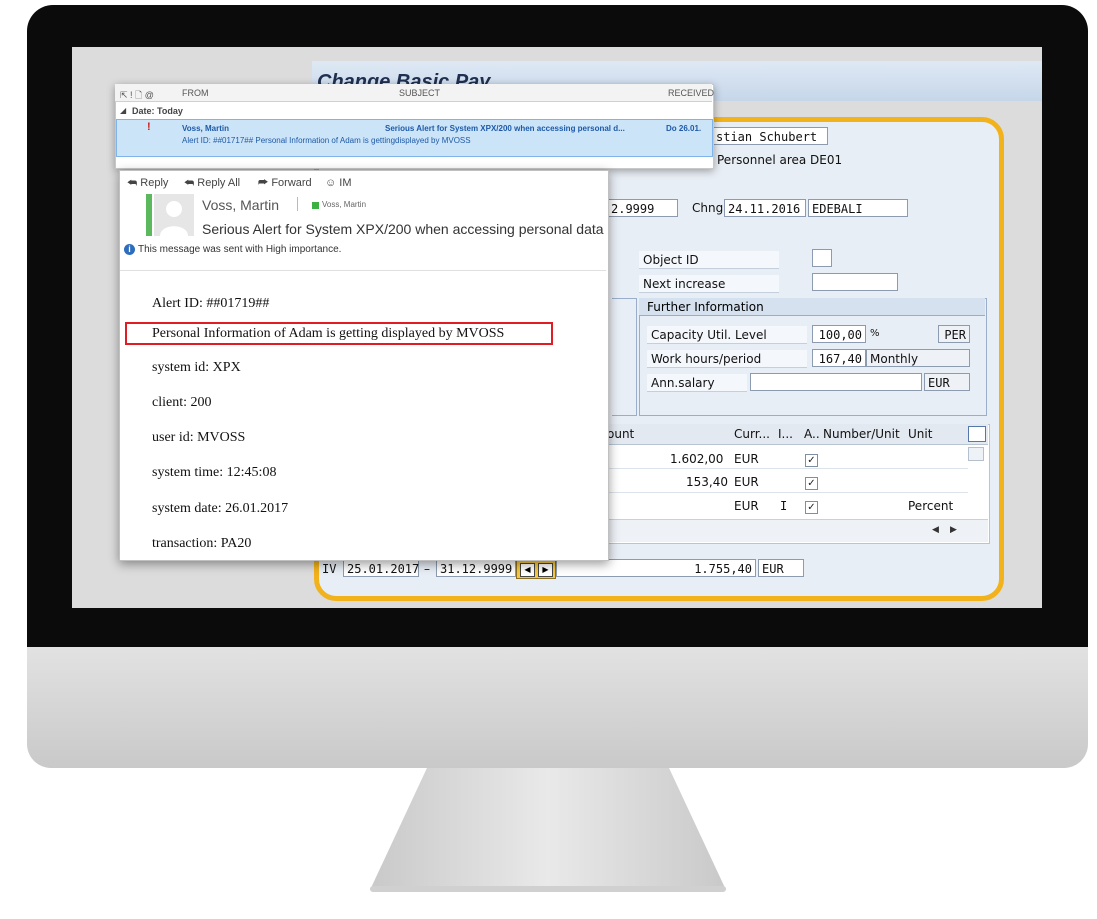 Image resolution: width=1097 pixels, height=919 pixels. I want to click on total-amount-field: 1.755,40, so click(656, 568).